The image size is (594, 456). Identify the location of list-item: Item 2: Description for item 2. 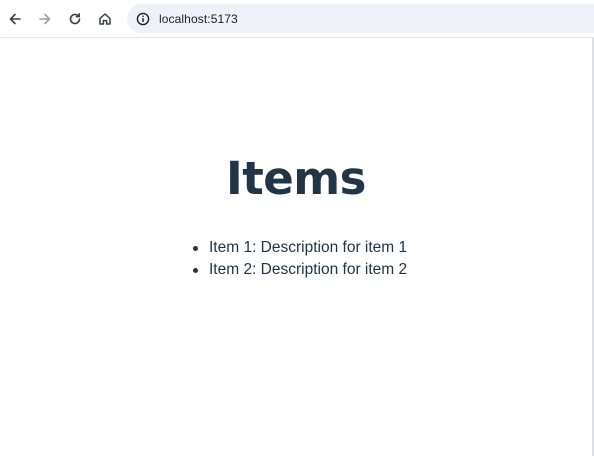
(299, 270).